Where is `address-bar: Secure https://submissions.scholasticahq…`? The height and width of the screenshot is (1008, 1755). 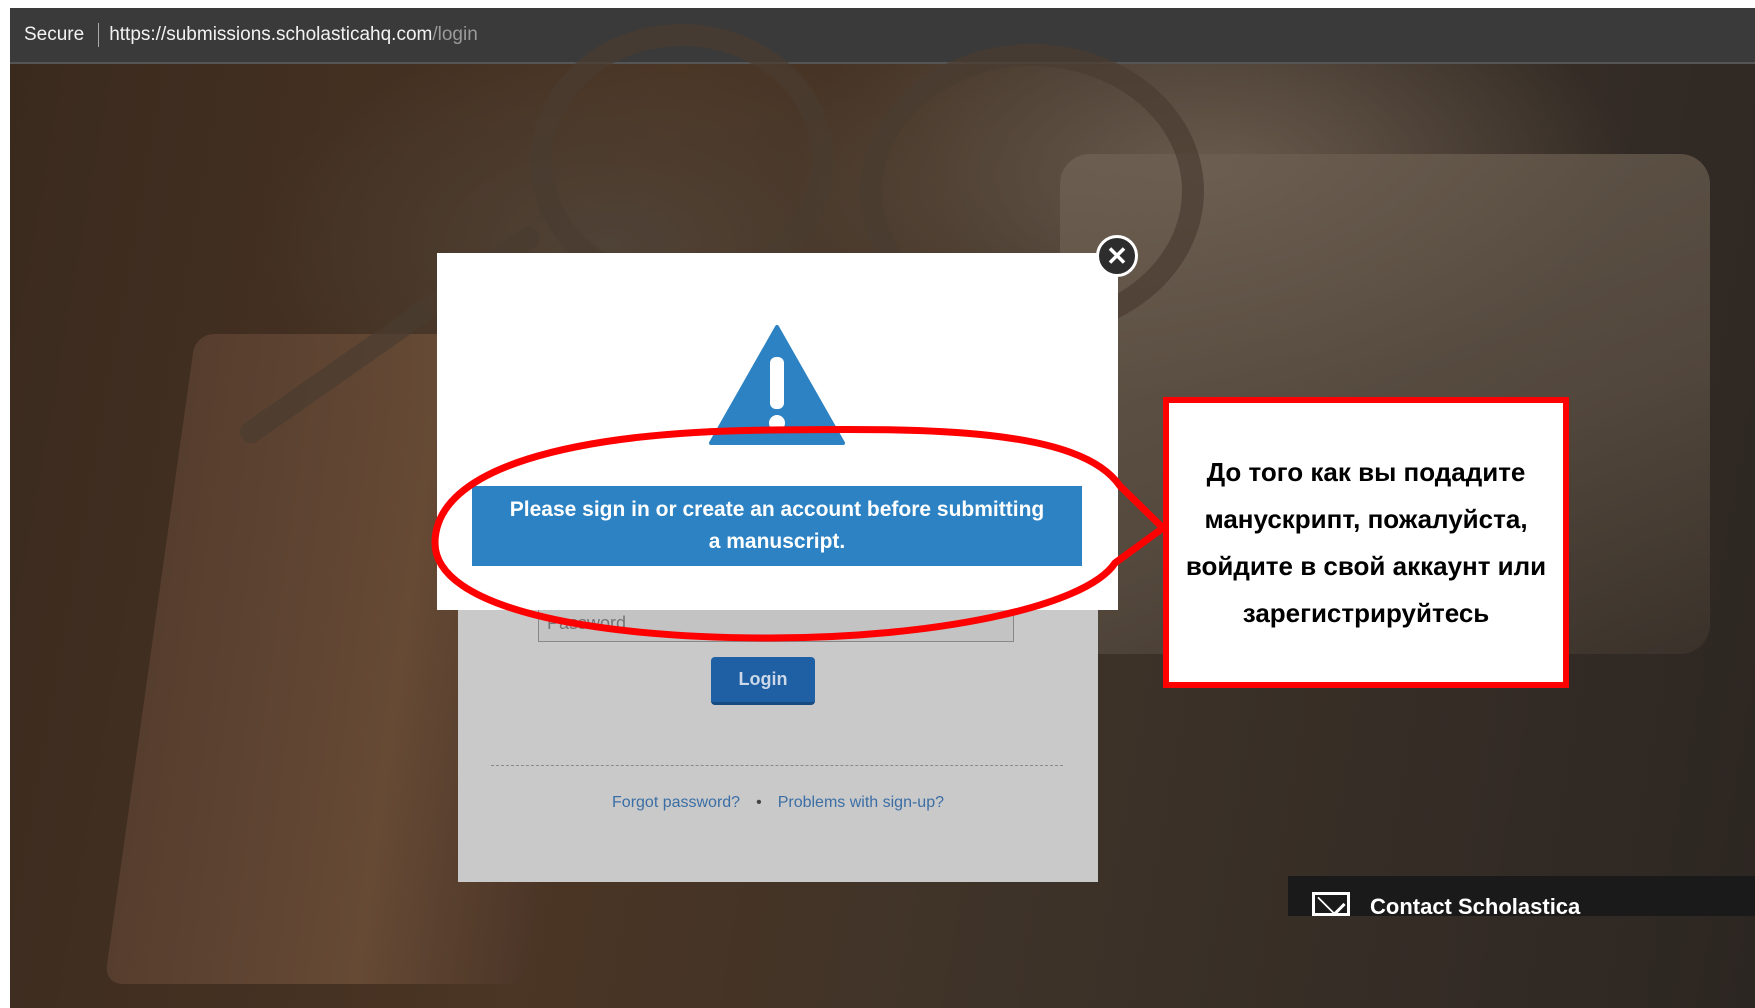
address-bar: Secure https://submissions.scholasticahq… is located at coordinates (882, 36).